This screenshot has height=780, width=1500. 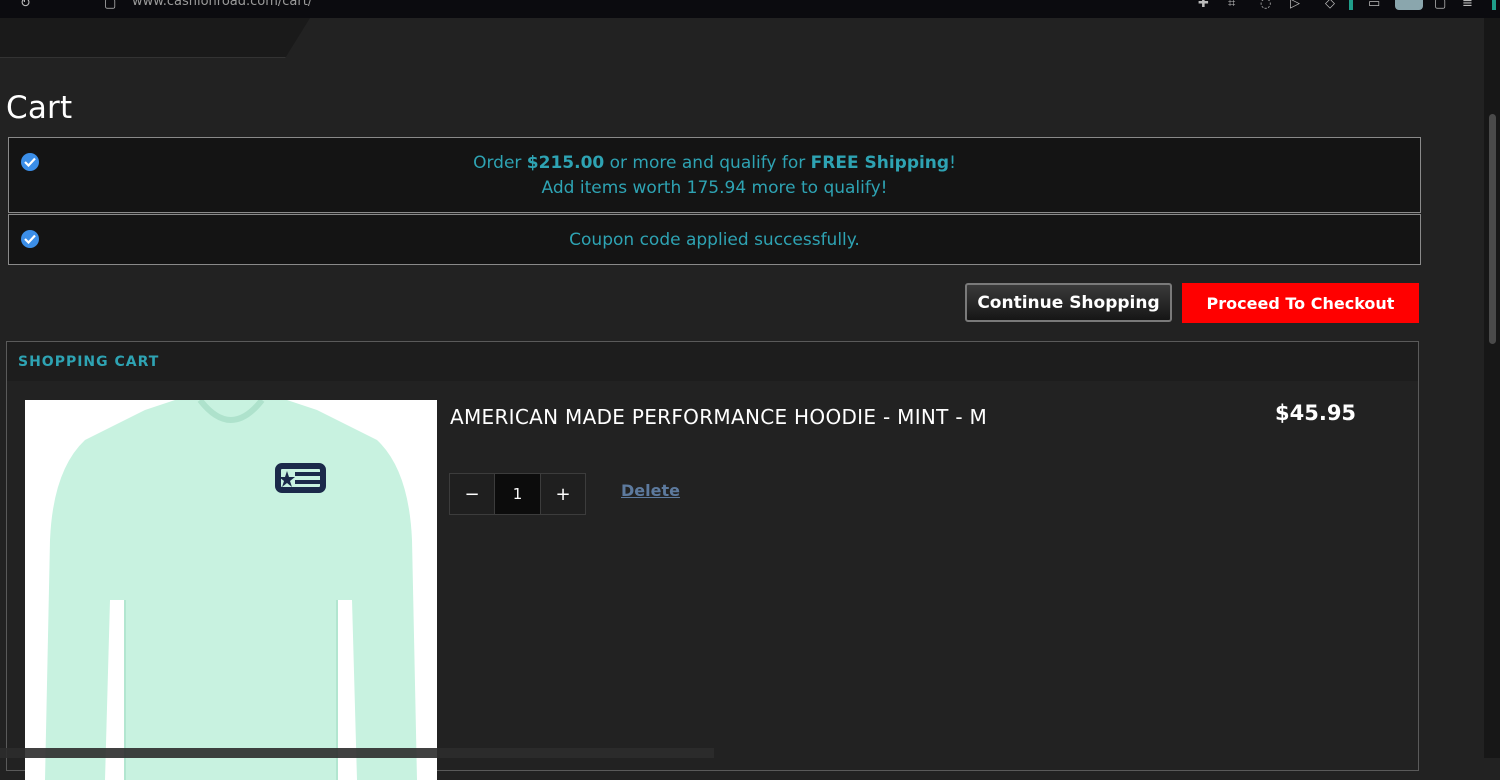 I want to click on product-image, so click(x=231, y=590).